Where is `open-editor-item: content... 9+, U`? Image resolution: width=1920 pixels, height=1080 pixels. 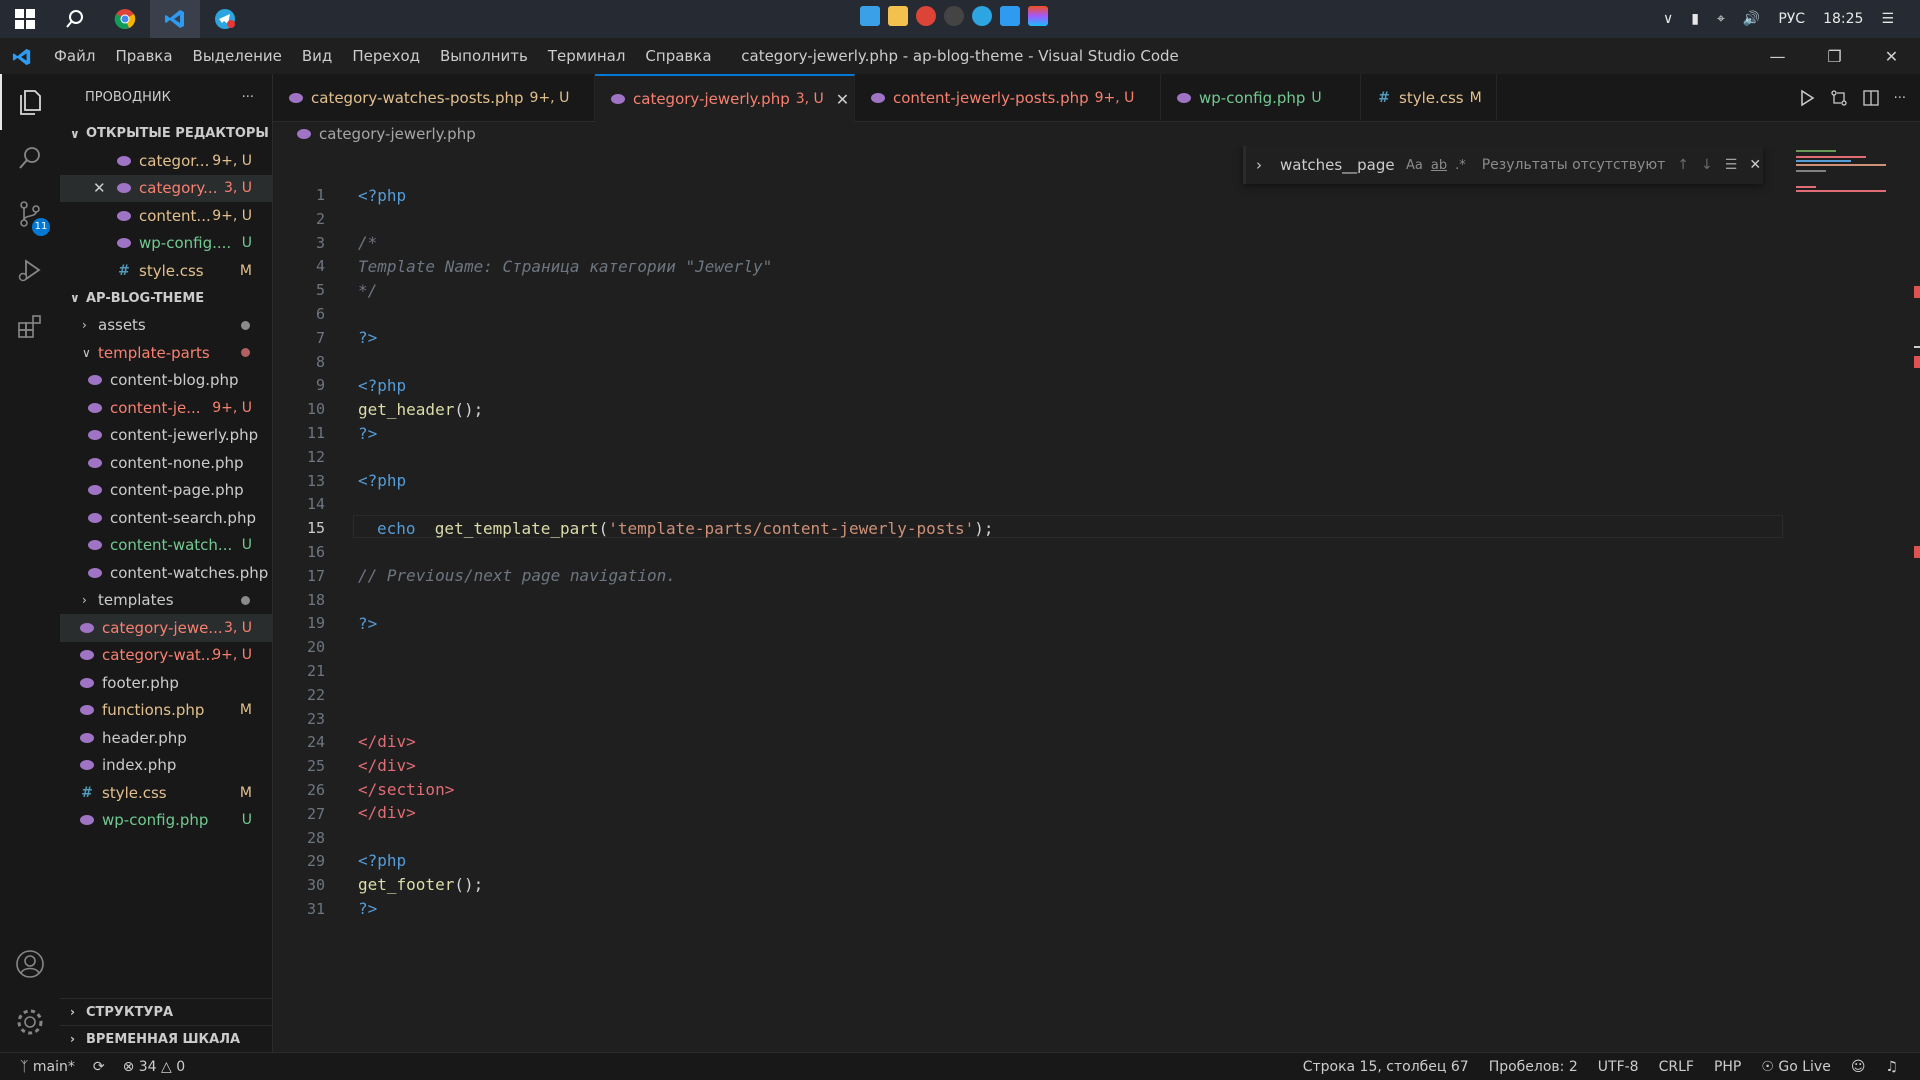
open-editor-item: content... 9+, U is located at coordinates (166, 216).